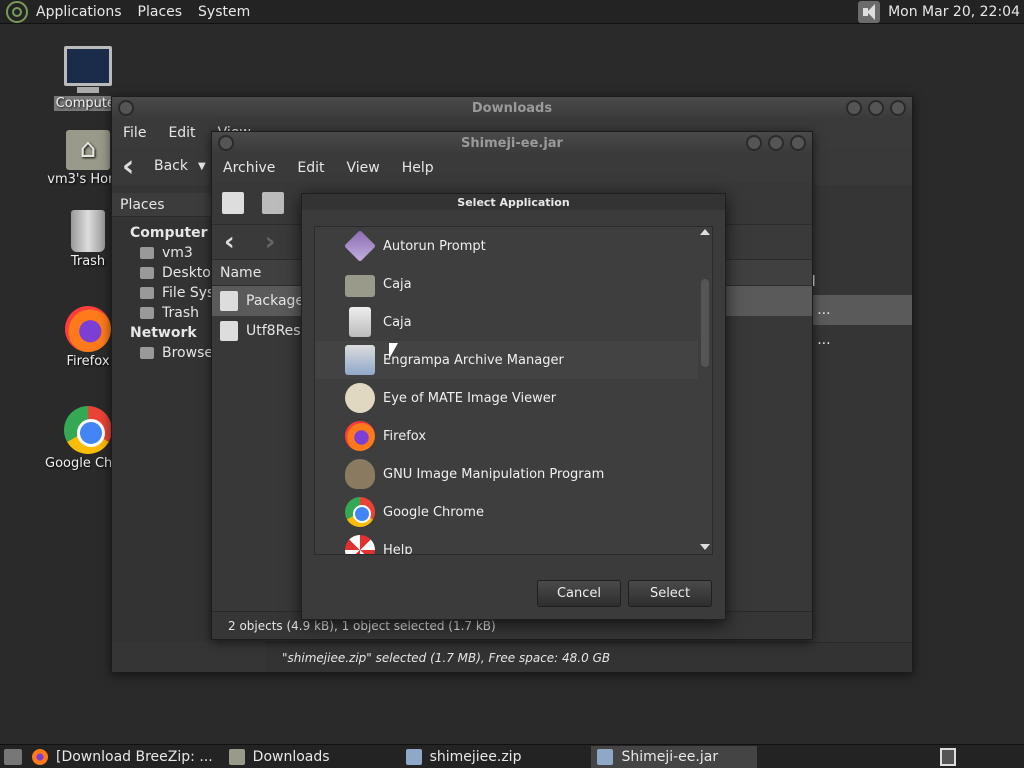 Image resolution: width=1024 pixels, height=768 pixels. What do you see at coordinates (513, 436) in the screenshot?
I see `app-row-firefox: Firefox` at bounding box center [513, 436].